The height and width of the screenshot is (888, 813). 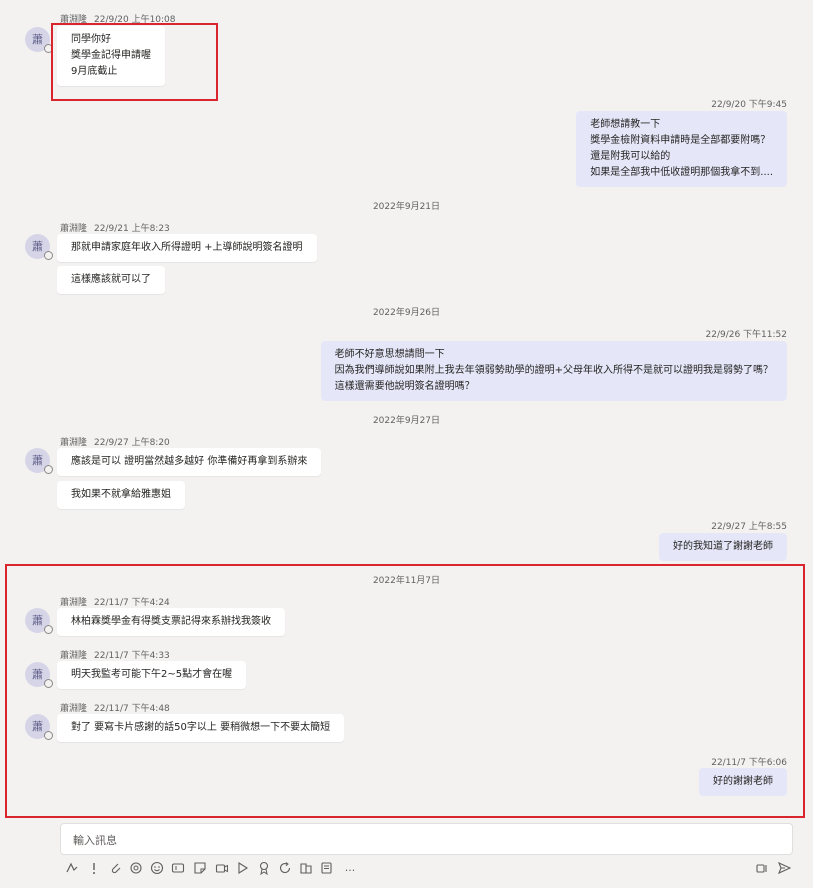 I want to click on date-divider: 2022年9月21日, so click(x=406, y=207).